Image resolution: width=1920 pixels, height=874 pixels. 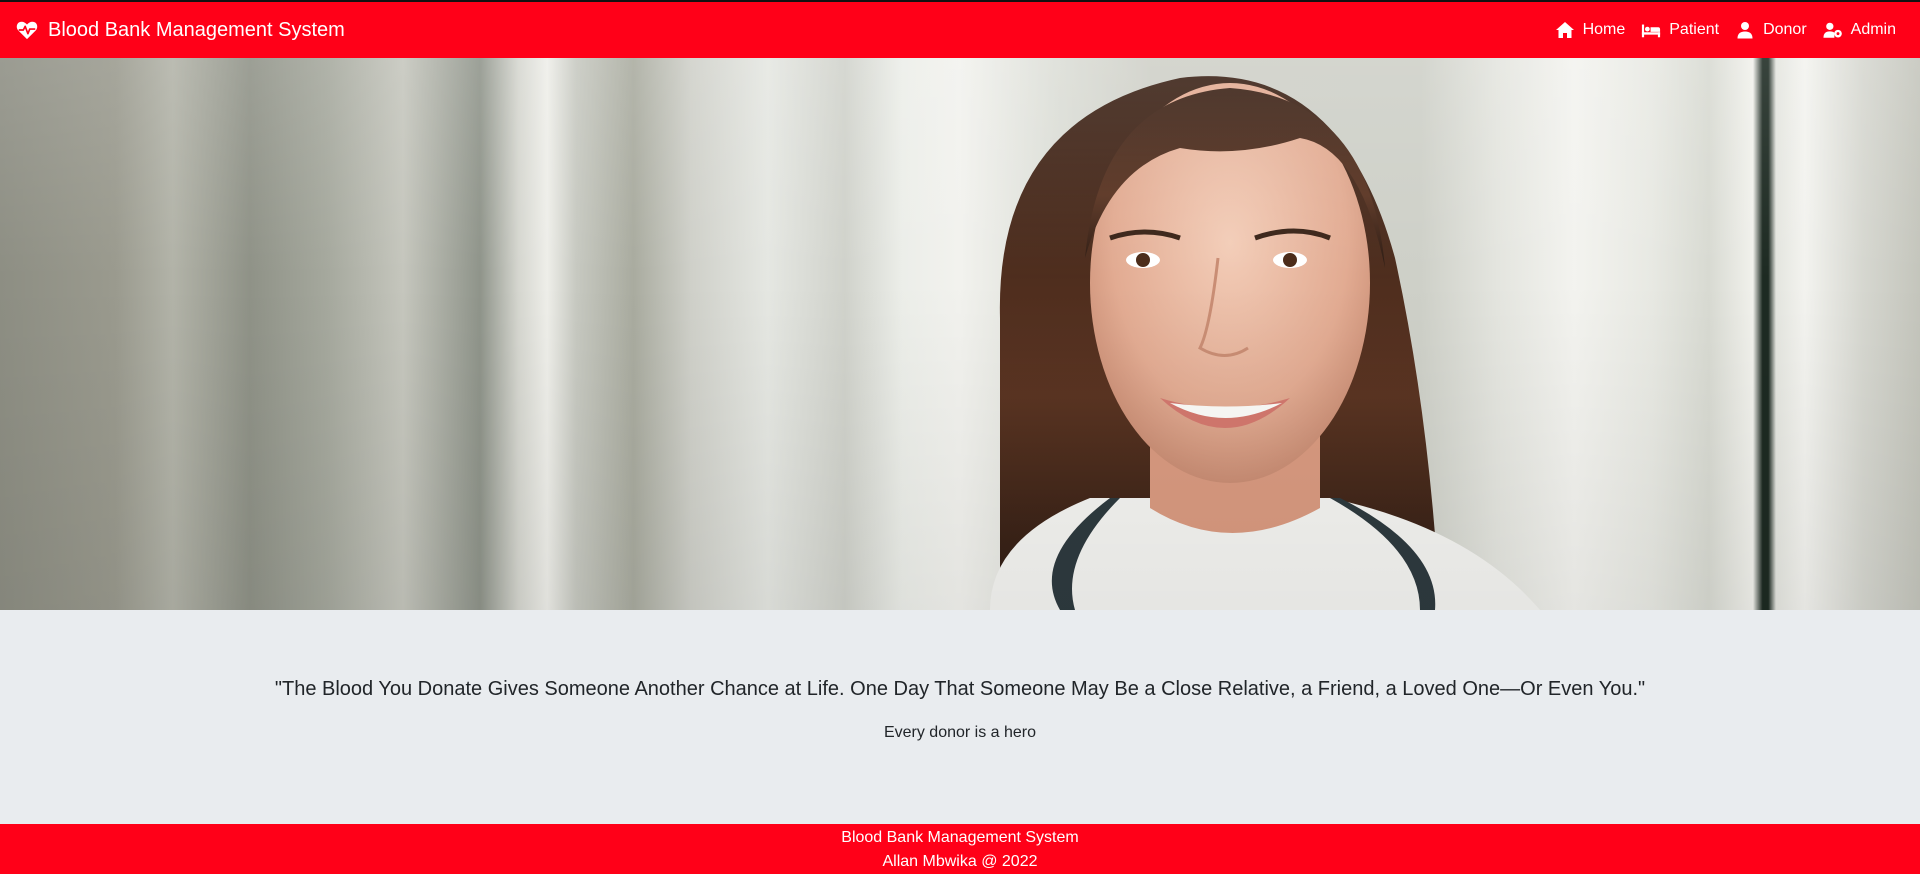 What do you see at coordinates (1694, 29) in the screenshot?
I see `nav-patient-label: Patient` at bounding box center [1694, 29].